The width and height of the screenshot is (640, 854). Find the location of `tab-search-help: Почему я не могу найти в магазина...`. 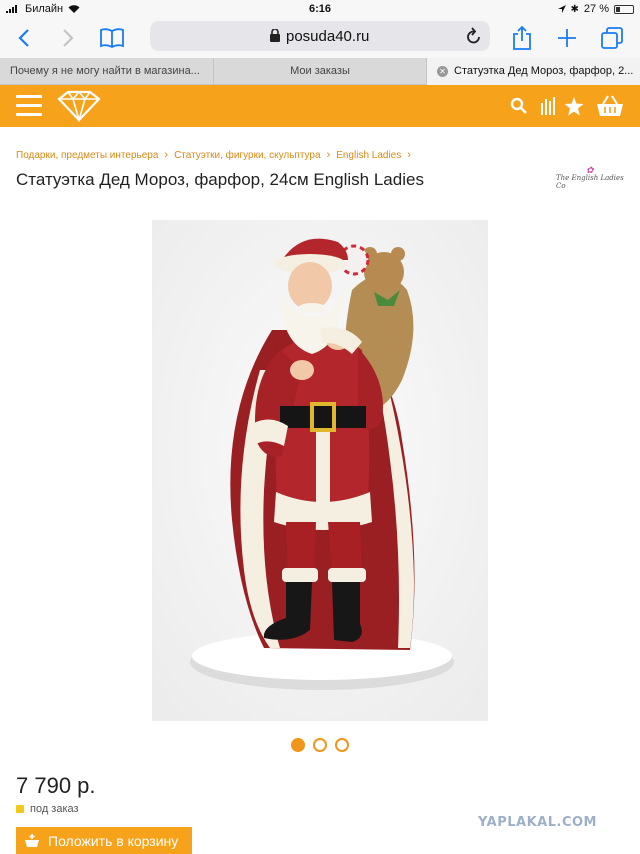

tab-search-help: Почему я не могу найти в магазина... is located at coordinates (107, 71).